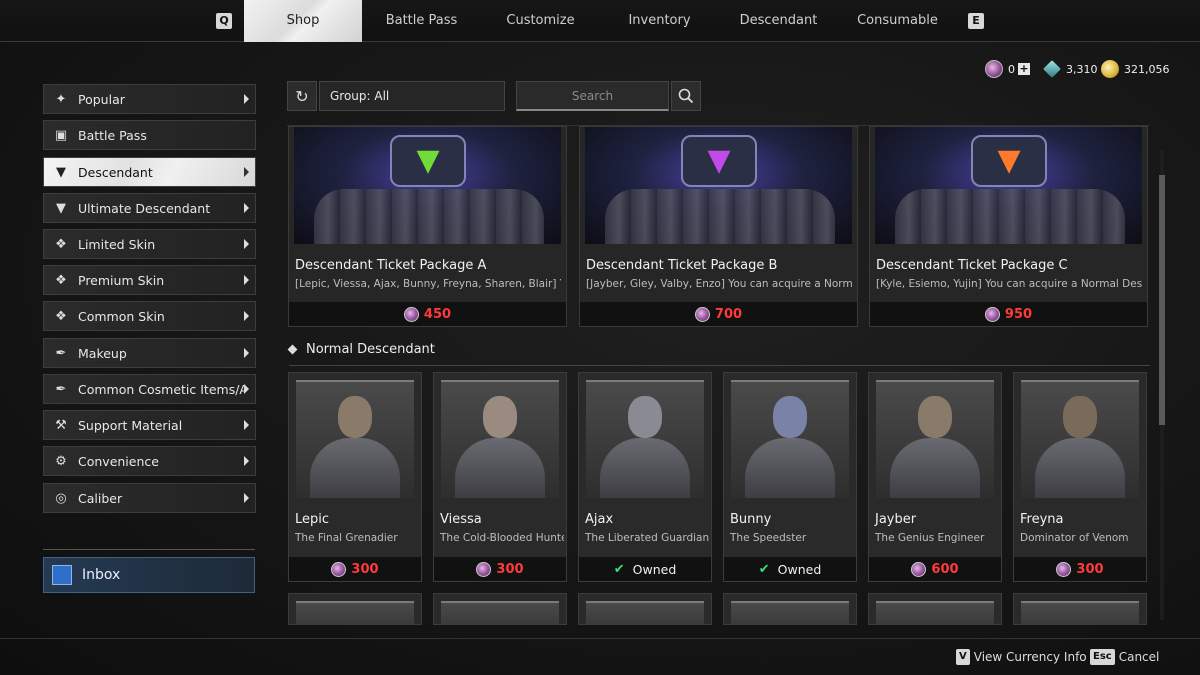 The width and height of the screenshot is (1200, 675). Describe the element at coordinates (102, 353) in the screenshot. I see `sidebar-item-label: Makeup` at that location.